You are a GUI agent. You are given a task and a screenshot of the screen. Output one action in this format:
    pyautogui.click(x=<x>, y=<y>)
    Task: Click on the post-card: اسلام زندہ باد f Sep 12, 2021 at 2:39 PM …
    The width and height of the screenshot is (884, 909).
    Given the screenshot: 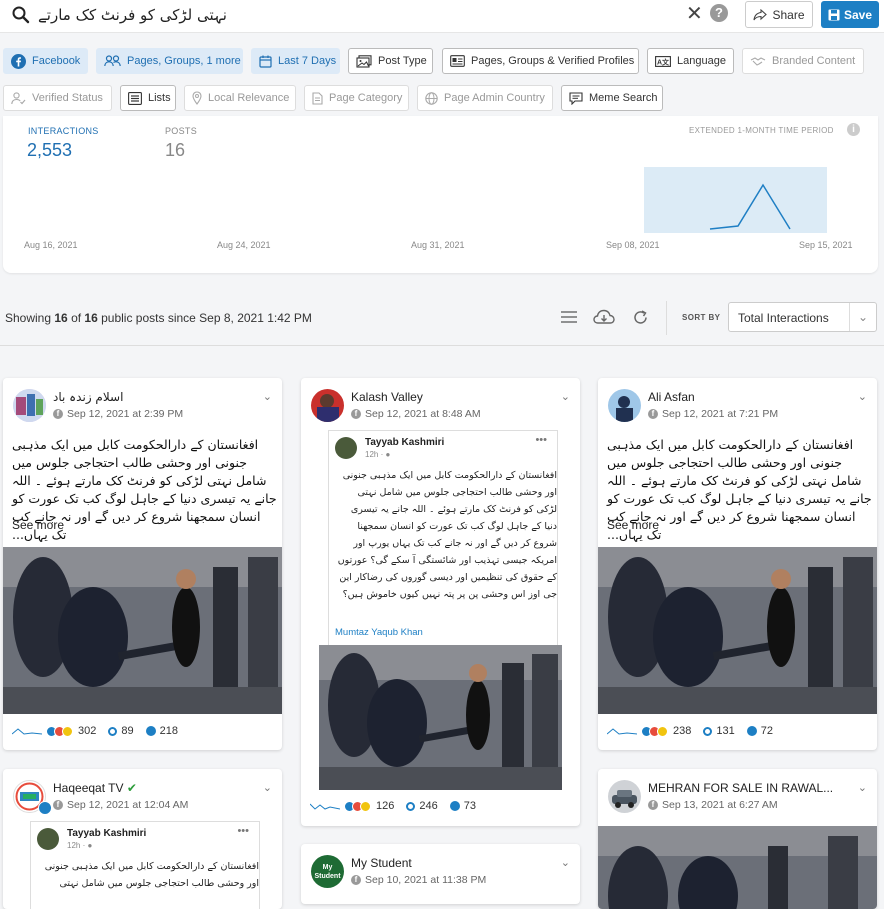 What is the action you would take?
    pyautogui.click(x=142, y=564)
    